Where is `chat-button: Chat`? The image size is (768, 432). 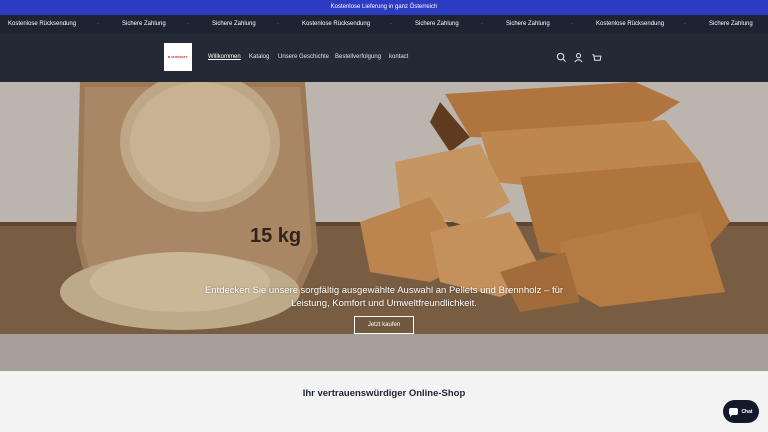 chat-button: Chat is located at coordinates (741, 411).